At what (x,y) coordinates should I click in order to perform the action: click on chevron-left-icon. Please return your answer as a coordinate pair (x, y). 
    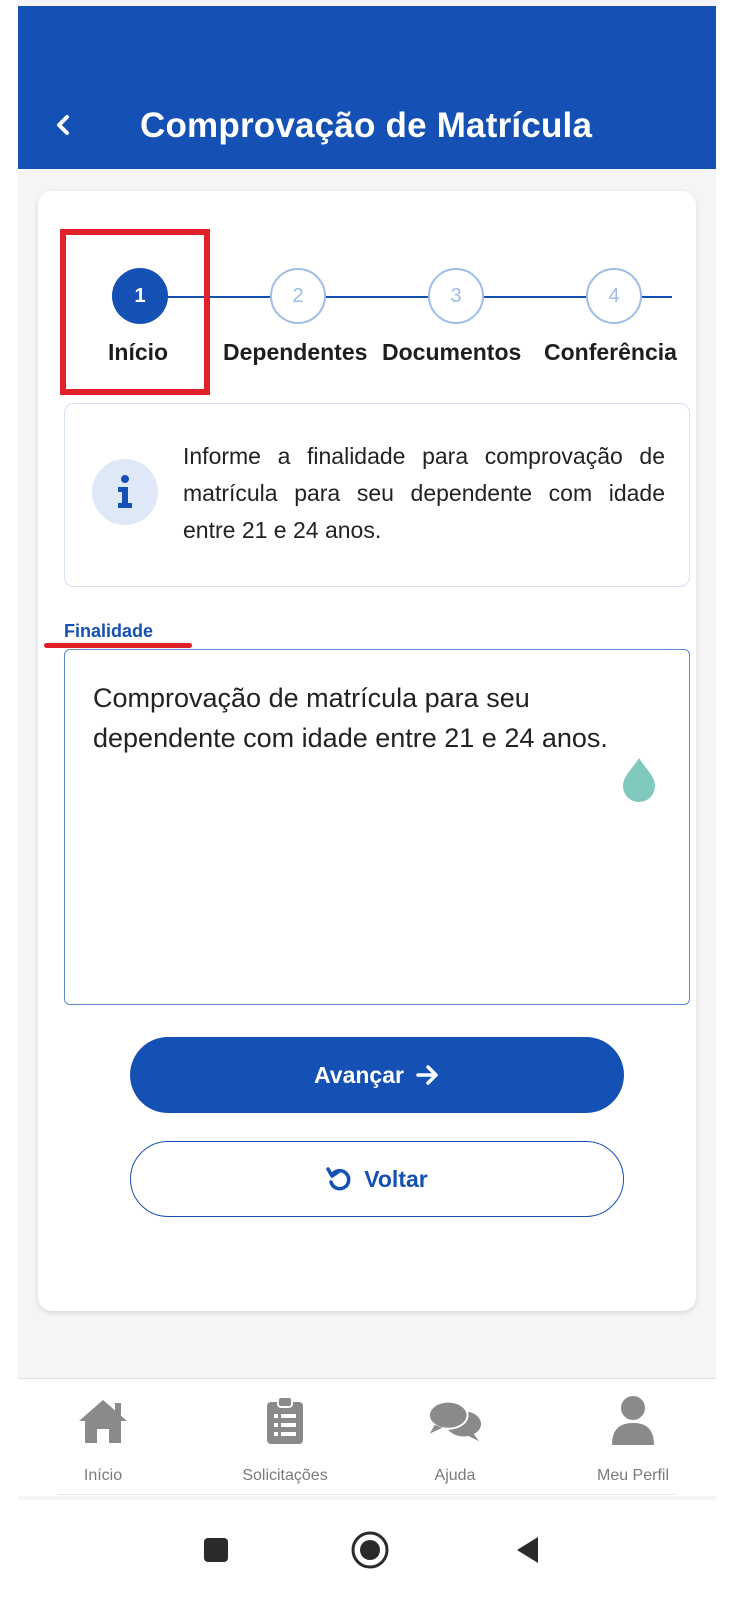
    Looking at the image, I should click on (63, 125).